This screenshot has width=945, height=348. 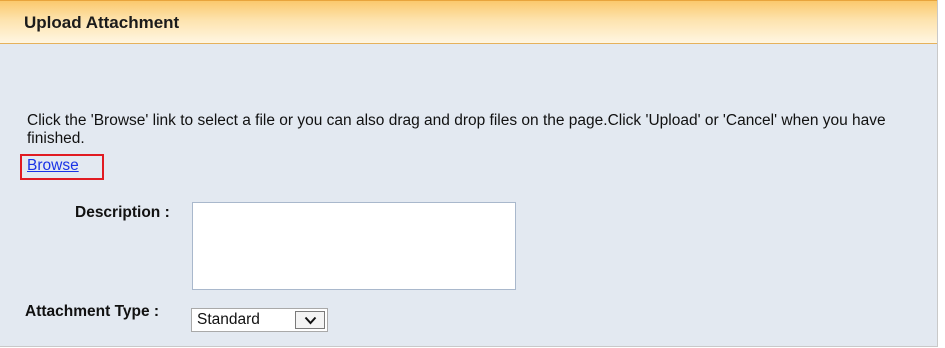 What do you see at coordinates (228, 319) in the screenshot?
I see `attachment-type-value: Standard` at bounding box center [228, 319].